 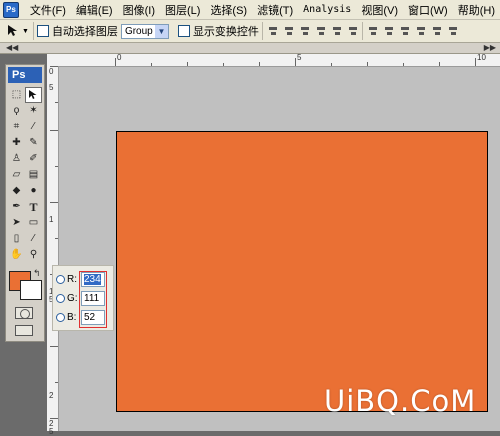 I want to click on red-label: R:, so click(x=72, y=279).